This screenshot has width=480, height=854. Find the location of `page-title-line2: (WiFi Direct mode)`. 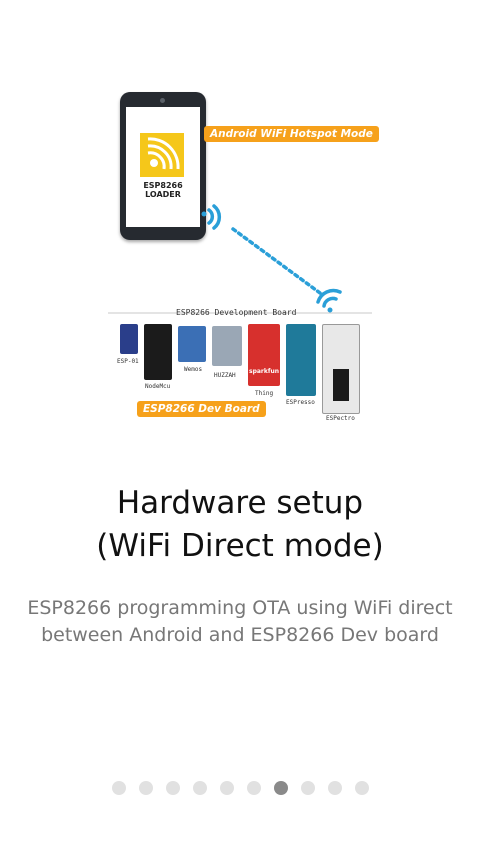

page-title-line2: (WiFi Direct mode) is located at coordinates (240, 546).